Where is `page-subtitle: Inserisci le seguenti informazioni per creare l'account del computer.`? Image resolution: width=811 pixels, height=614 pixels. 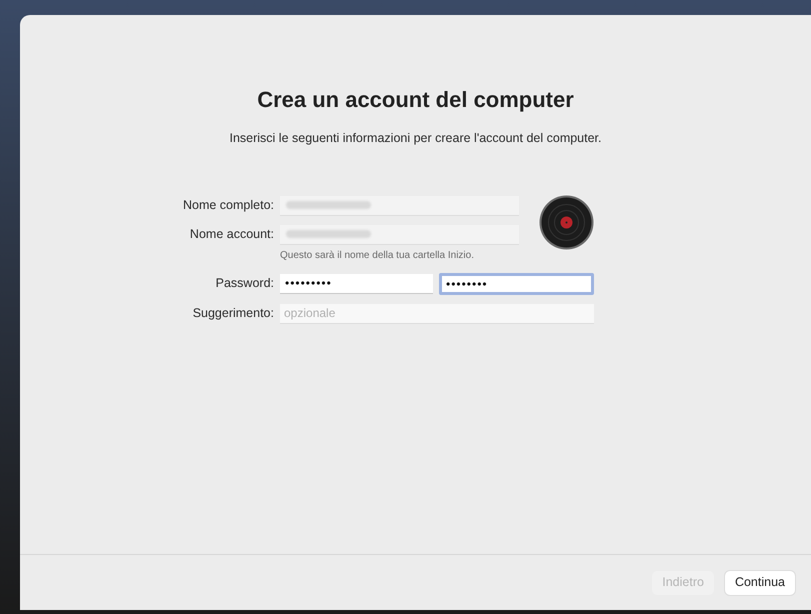
page-subtitle: Inserisci le seguenti informazioni per creare l'account del computer. is located at coordinates (415, 138).